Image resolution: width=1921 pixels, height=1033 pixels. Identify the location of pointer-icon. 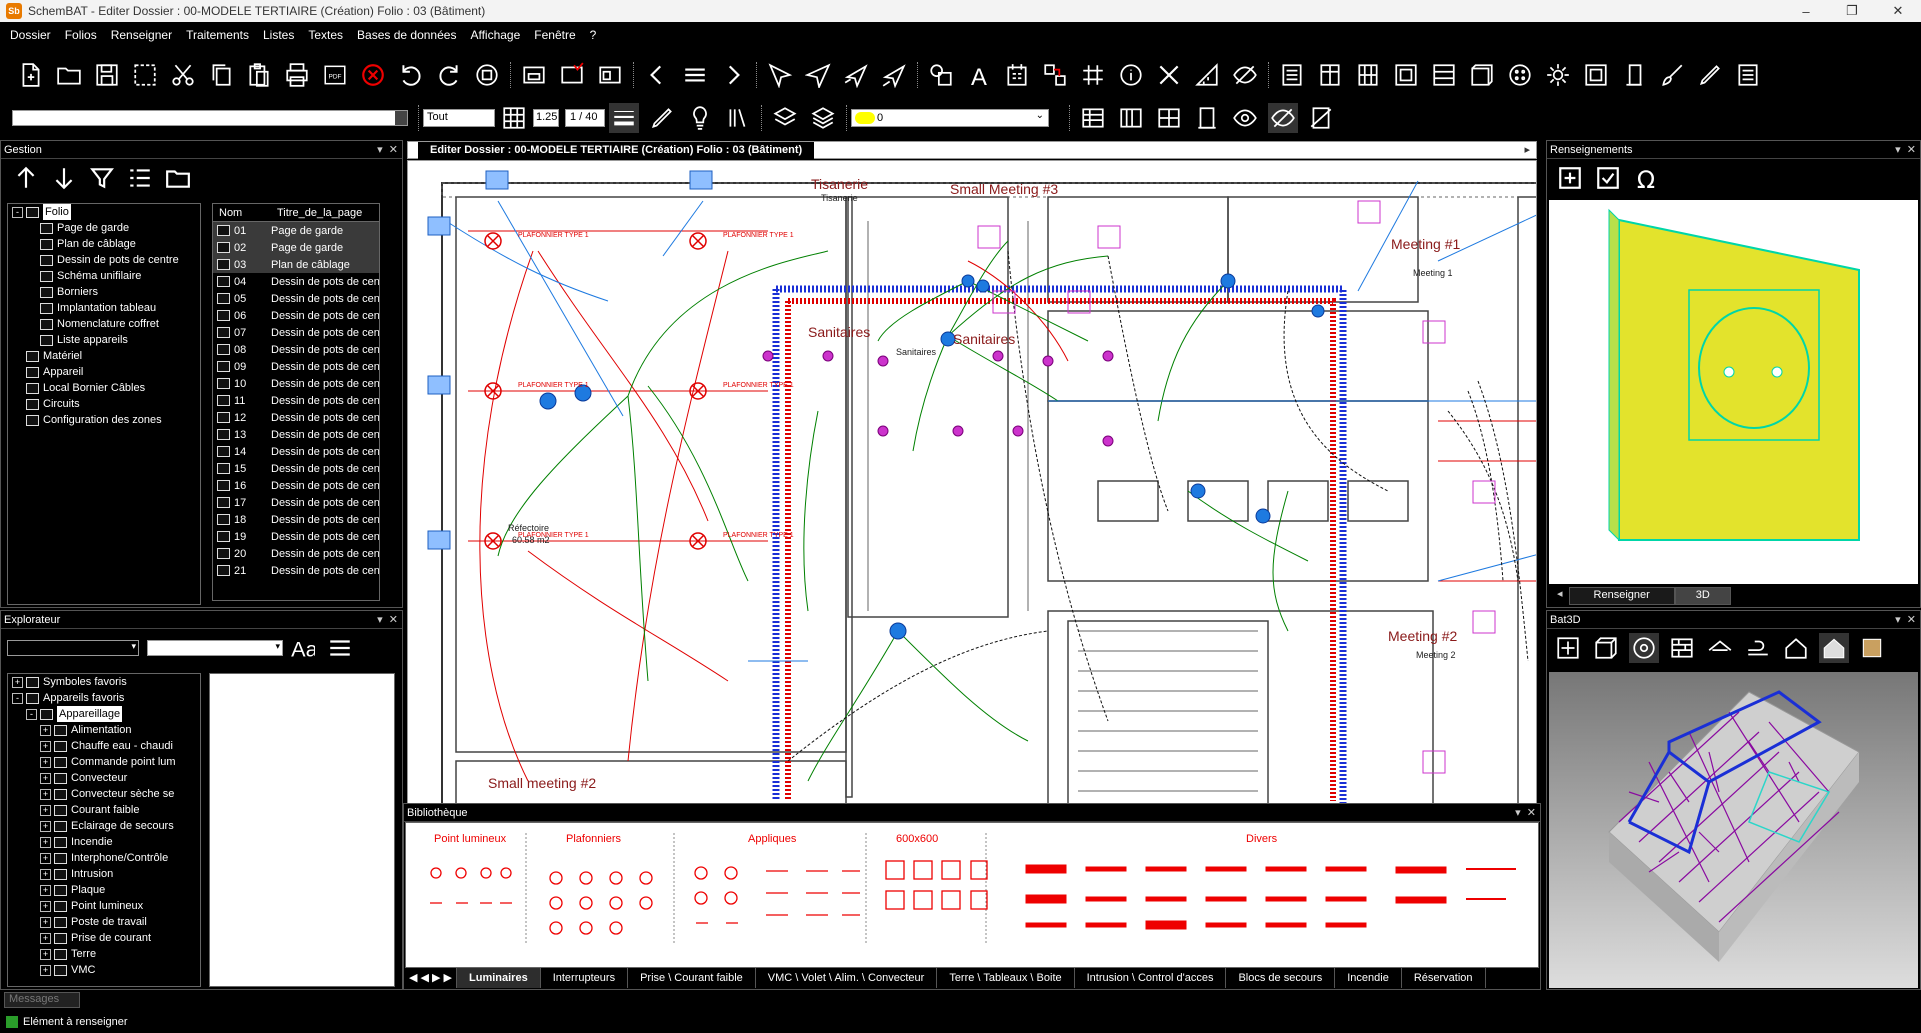
(780, 75).